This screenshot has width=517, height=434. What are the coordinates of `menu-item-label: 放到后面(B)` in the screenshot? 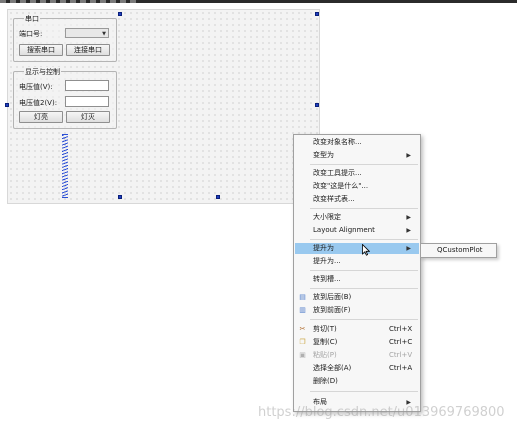 It's located at (332, 297).